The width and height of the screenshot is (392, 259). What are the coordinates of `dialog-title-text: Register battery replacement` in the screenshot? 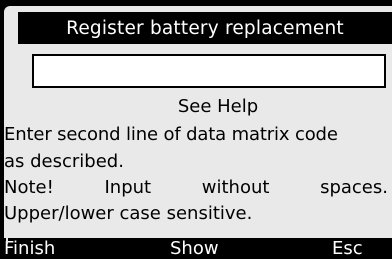 It's located at (205, 28).